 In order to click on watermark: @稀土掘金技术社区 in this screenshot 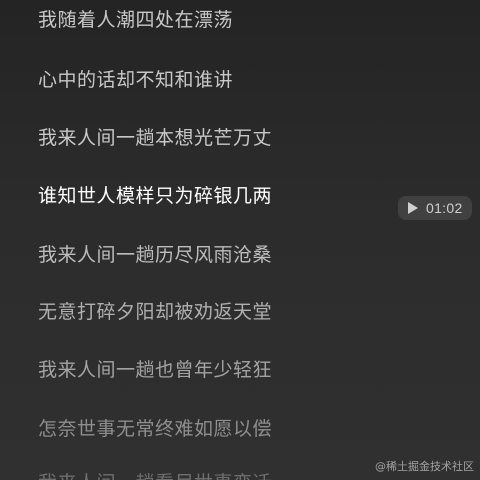, I will do `click(424, 466)`.